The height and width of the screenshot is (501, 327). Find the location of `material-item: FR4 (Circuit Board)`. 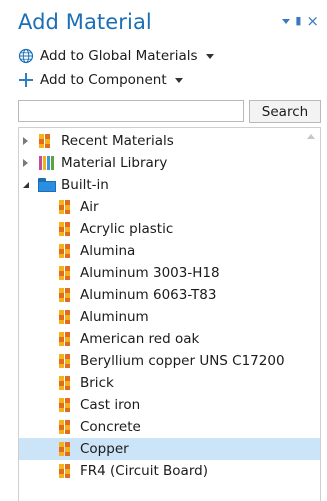

material-item: FR4 (Circuit Board) is located at coordinates (169, 471).